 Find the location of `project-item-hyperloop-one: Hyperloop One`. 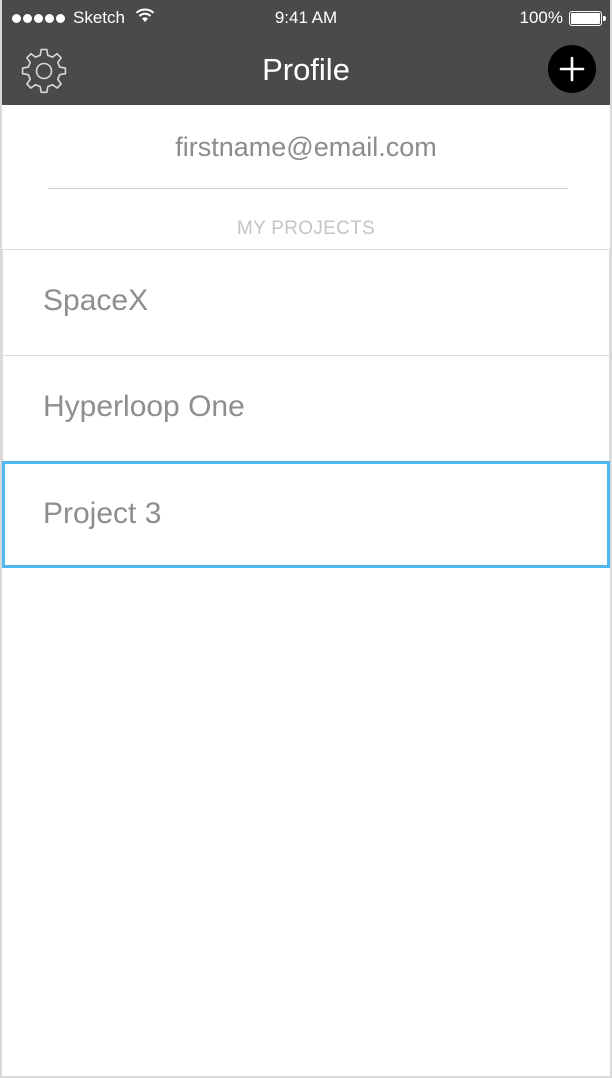

project-item-hyperloop-one: Hyperloop One is located at coordinates (306, 408).